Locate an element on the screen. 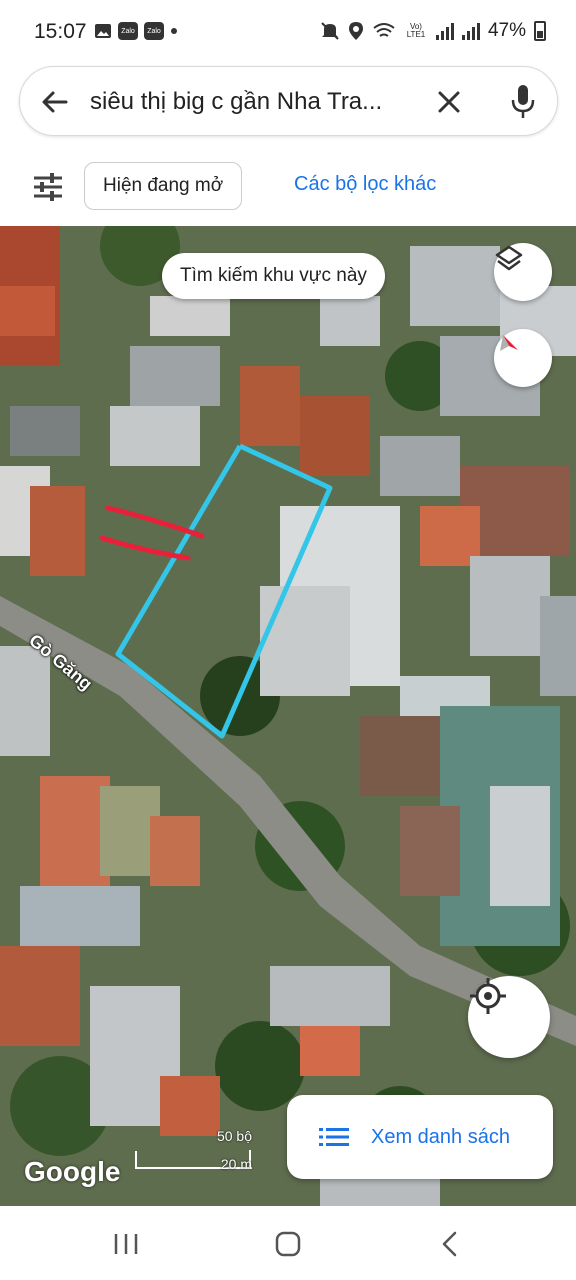 The width and height of the screenshot is (576, 1280). scale-imperial: 50 bộ is located at coordinates (234, 1136).